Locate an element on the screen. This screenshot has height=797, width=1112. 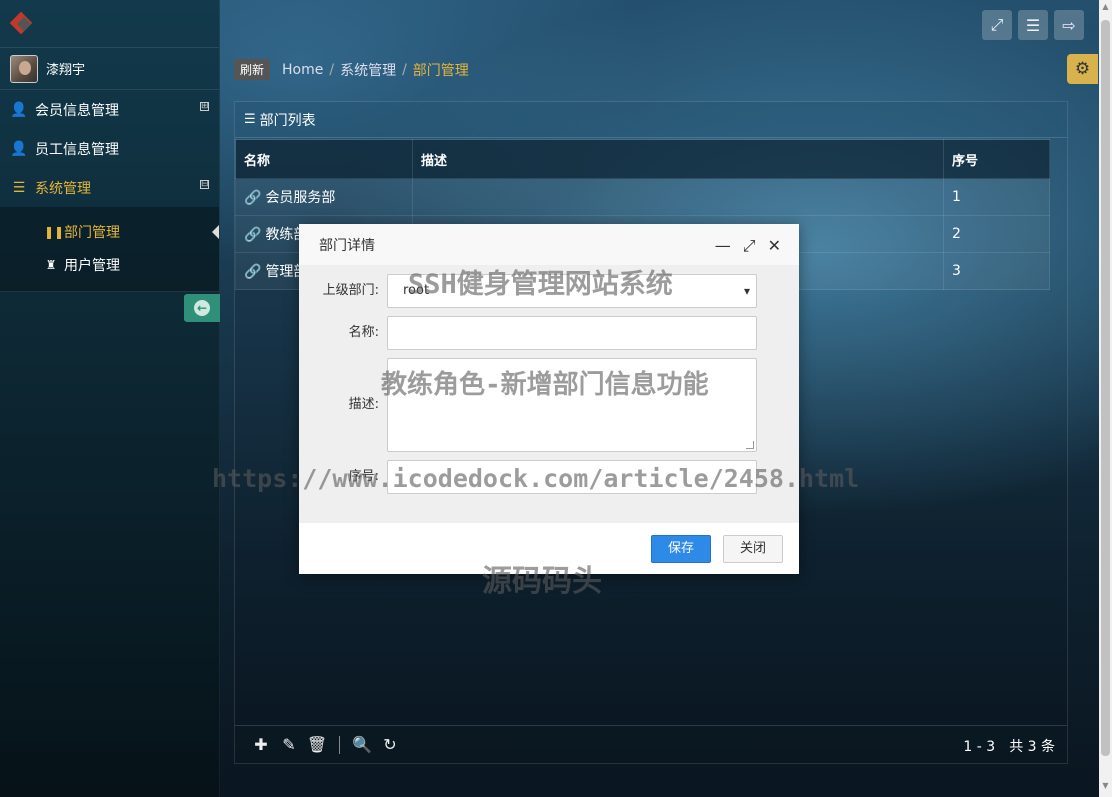
logo-icon is located at coordinates (24, 24).